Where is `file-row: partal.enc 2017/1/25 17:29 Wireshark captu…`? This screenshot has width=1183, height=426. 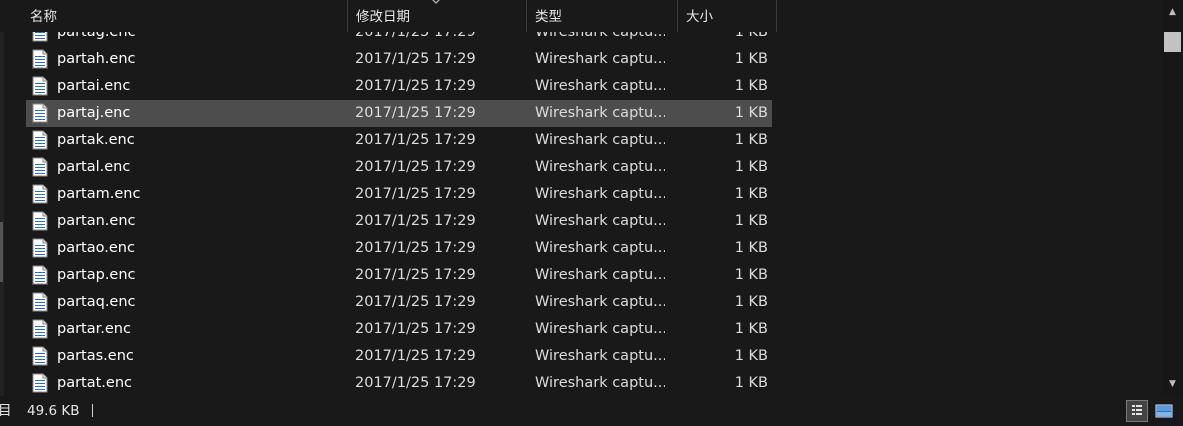 file-row: partal.enc 2017/1/25 17:29 Wireshark captu… is located at coordinates (399, 167).